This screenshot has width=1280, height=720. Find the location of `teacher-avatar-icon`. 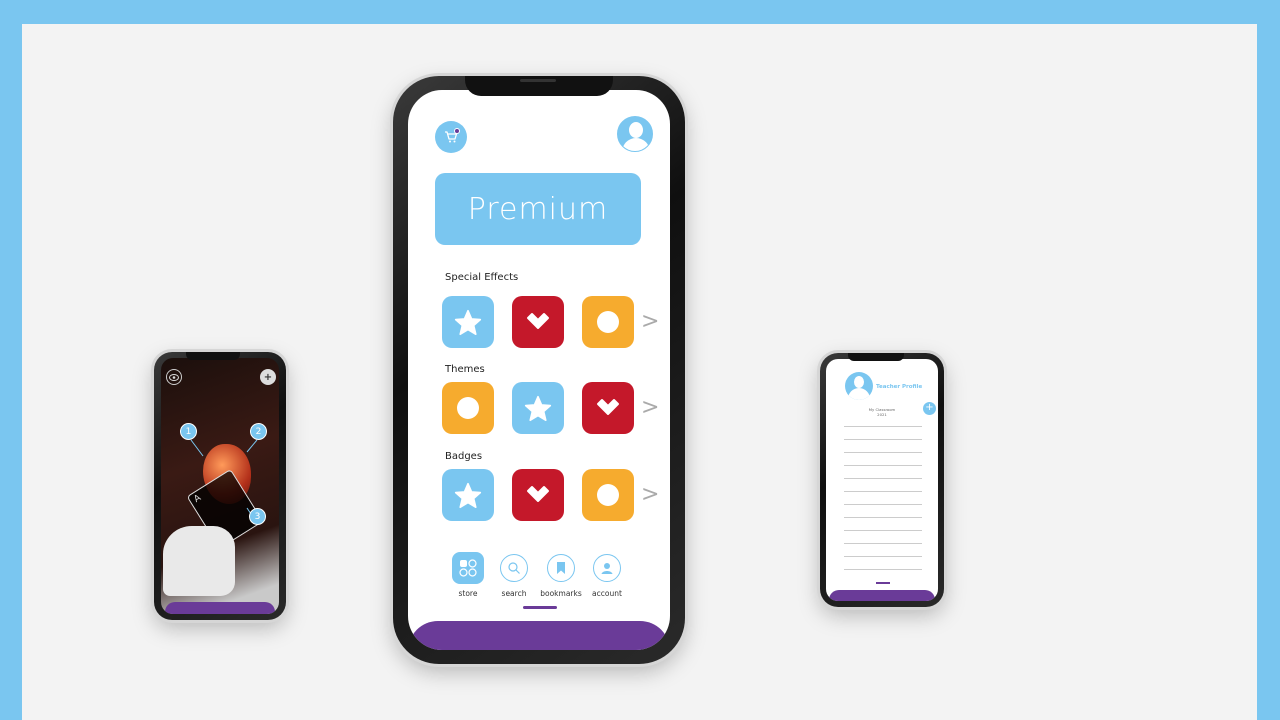

teacher-avatar-icon is located at coordinates (859, 386).